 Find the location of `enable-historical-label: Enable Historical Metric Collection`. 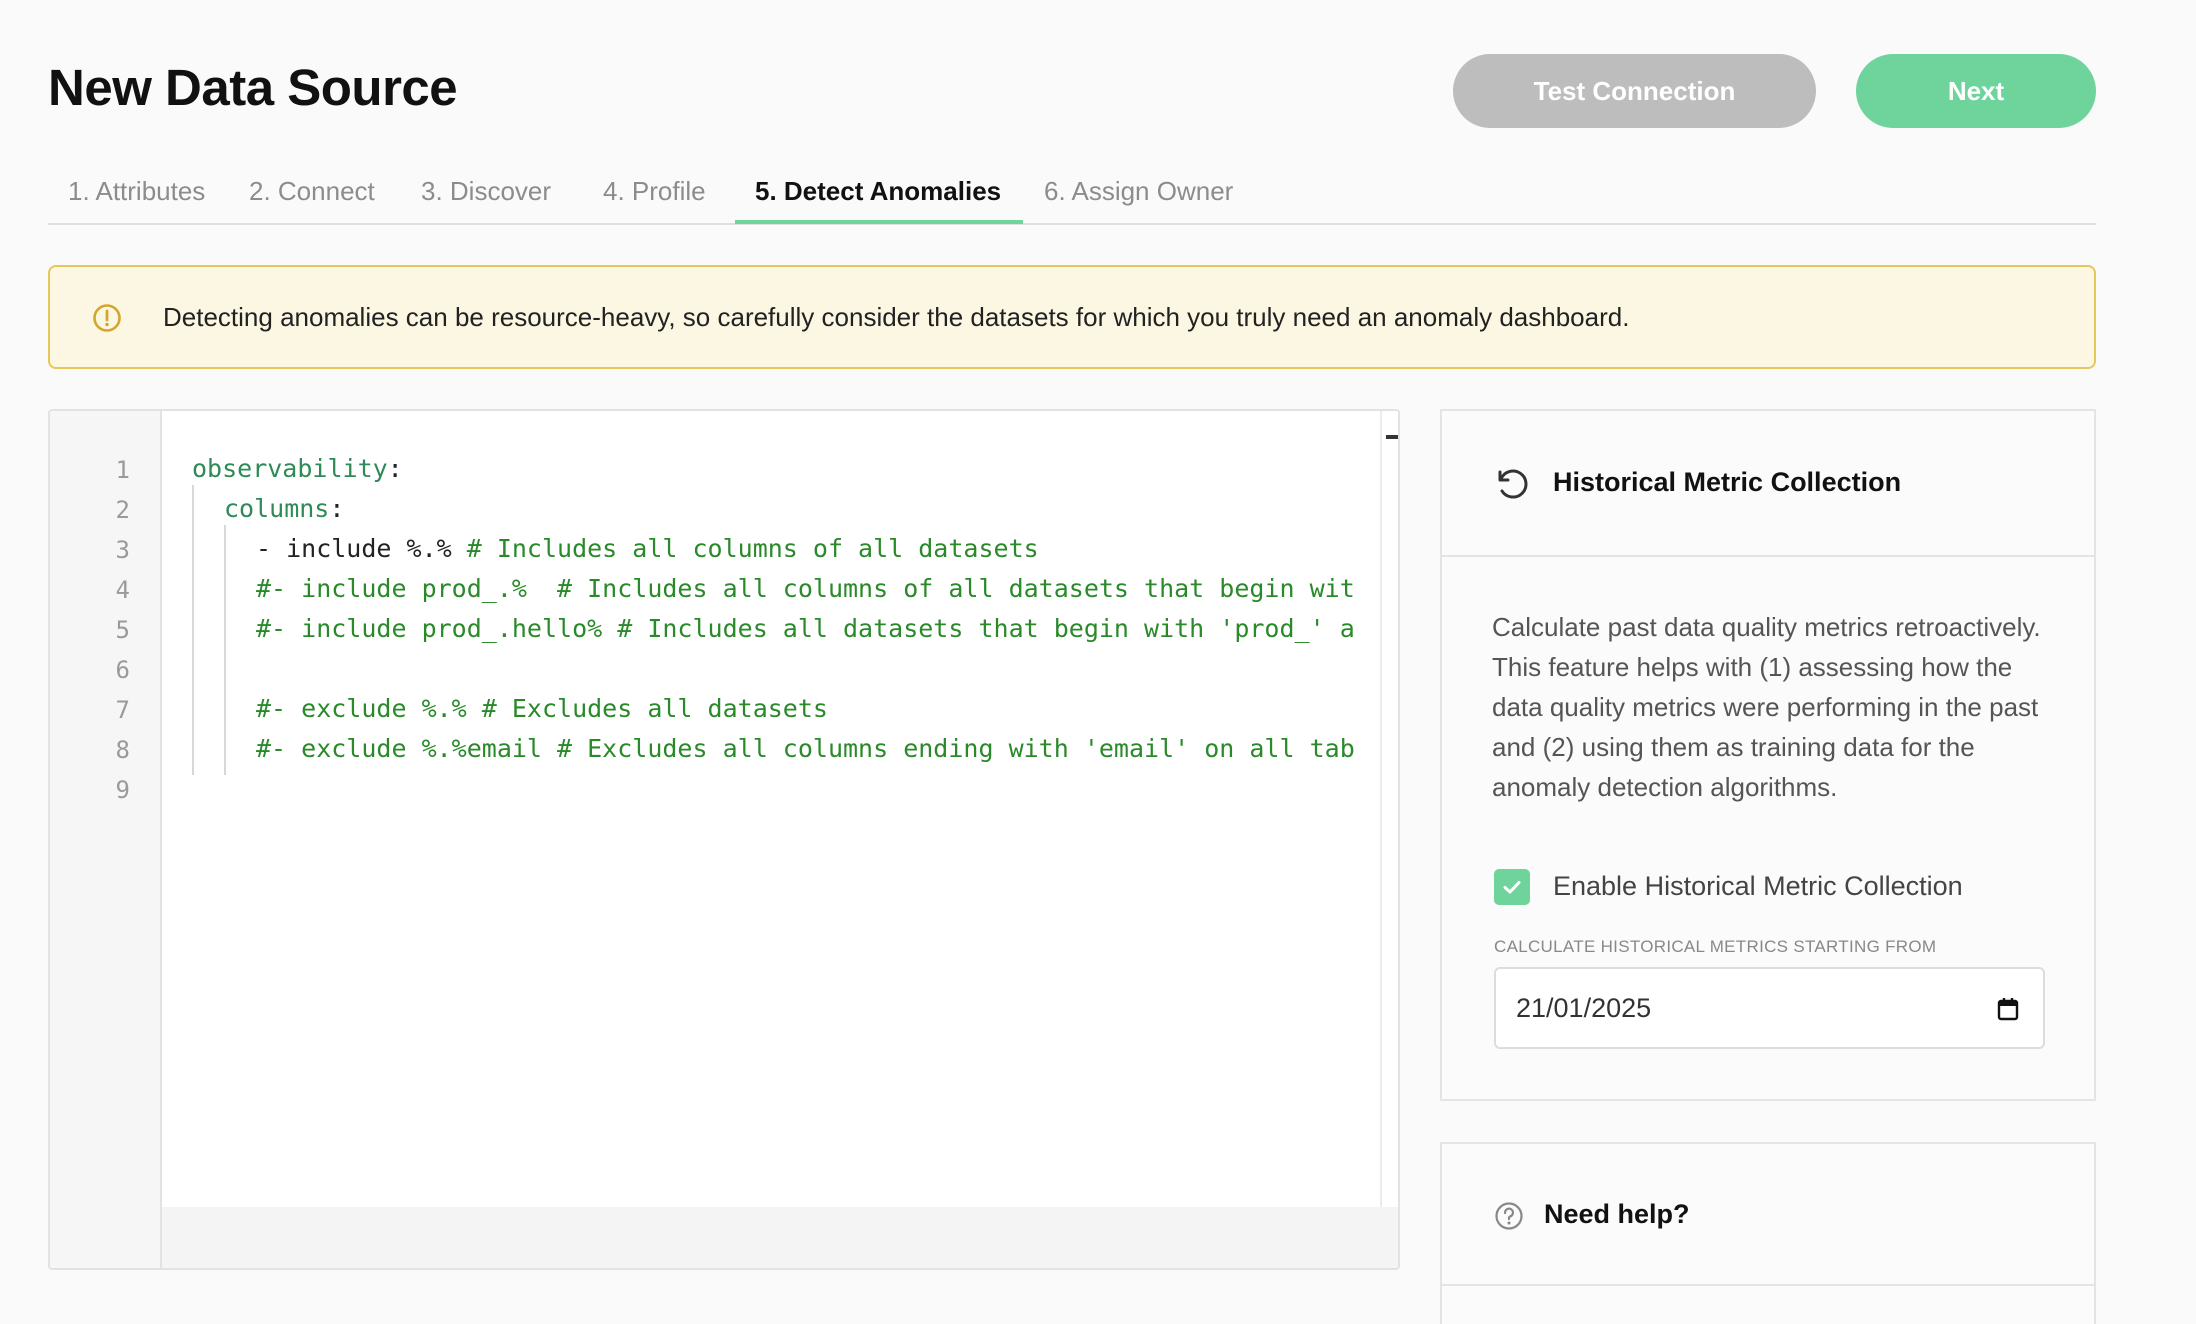

enable-historical-label: Enable Historical Metric Collection is located at coordinates (1758, 886).